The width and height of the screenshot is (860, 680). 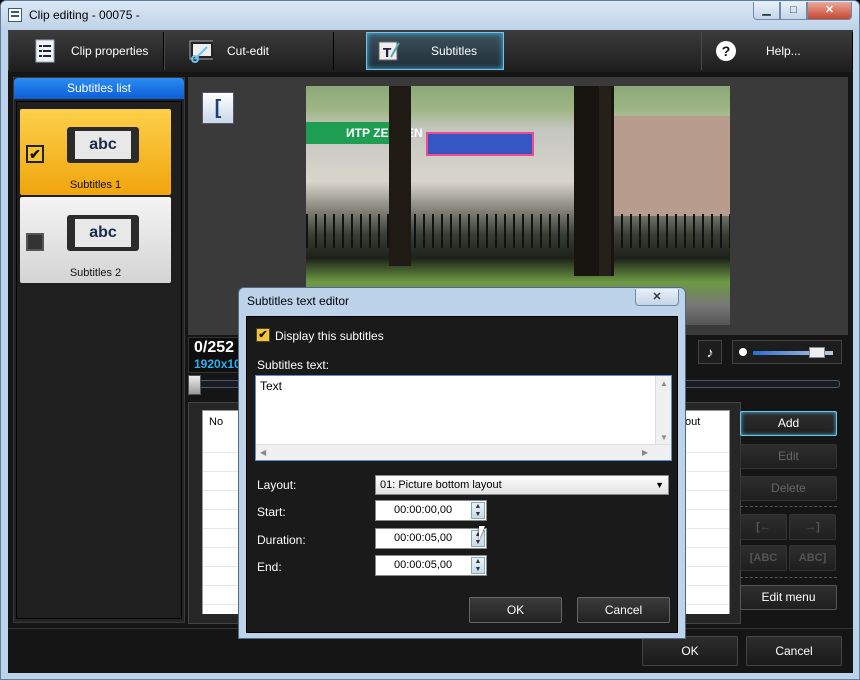 I want to click on delete-button: Delete, so click(x=788, y=488).